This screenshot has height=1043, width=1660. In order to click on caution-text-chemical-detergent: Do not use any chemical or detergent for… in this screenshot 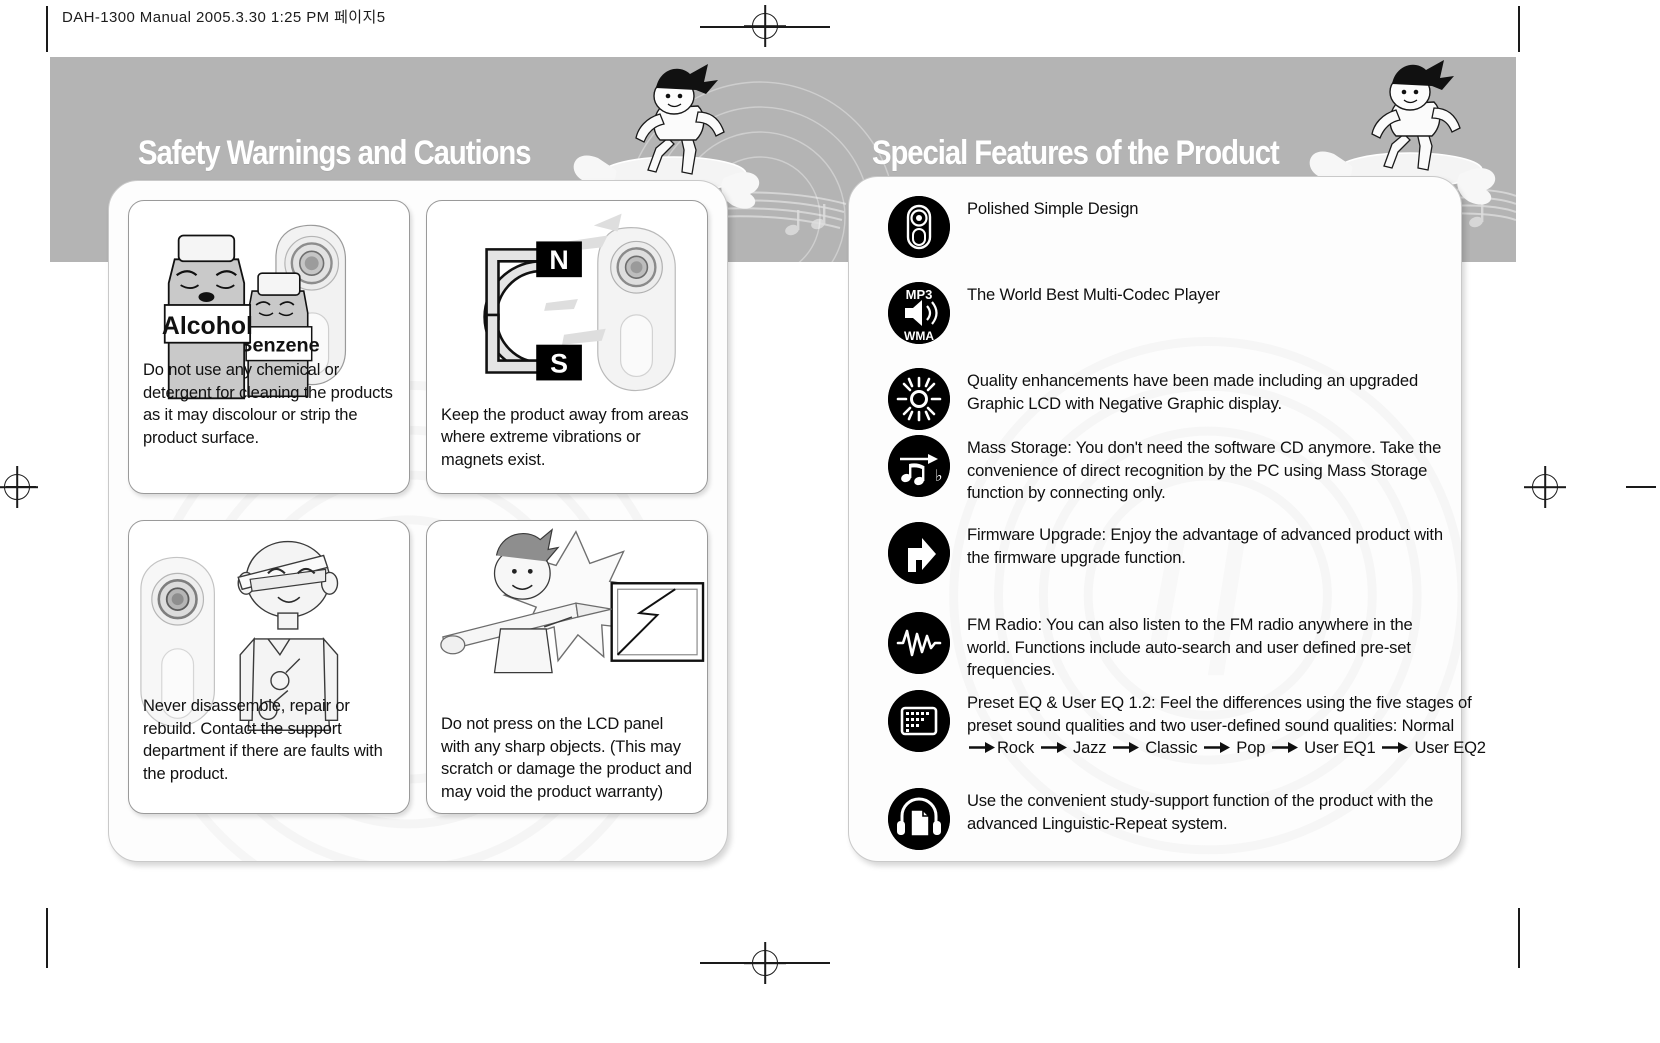, I will do `click(268, 404)`.